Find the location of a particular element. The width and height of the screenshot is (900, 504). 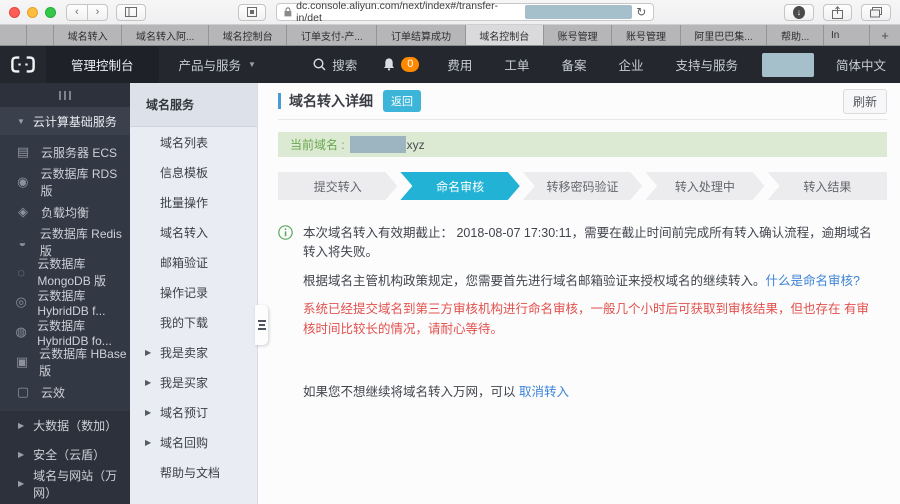

mongodb-icon: ◌ is located at coordinates (21, 272).